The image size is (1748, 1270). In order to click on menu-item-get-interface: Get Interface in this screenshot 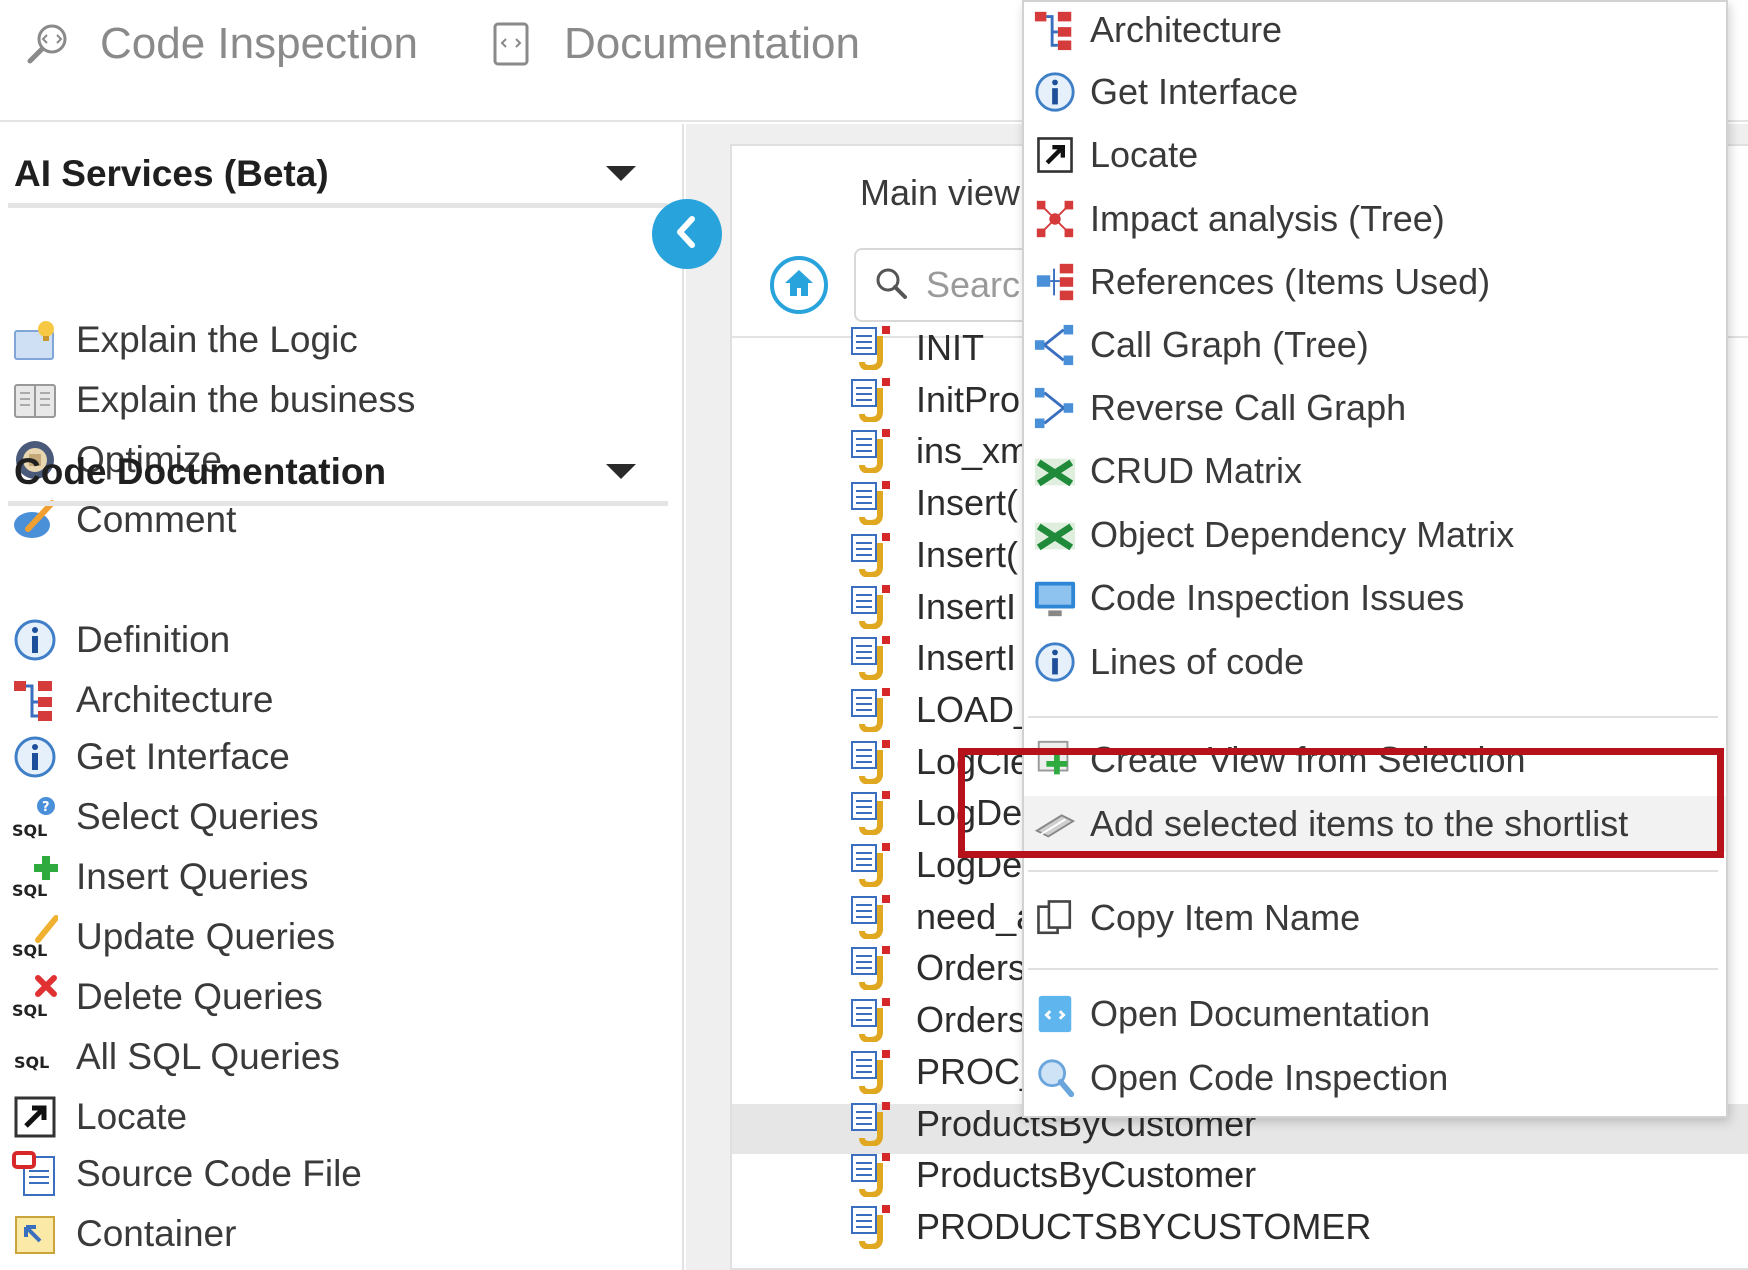, I will do `click(1165, 92)`.